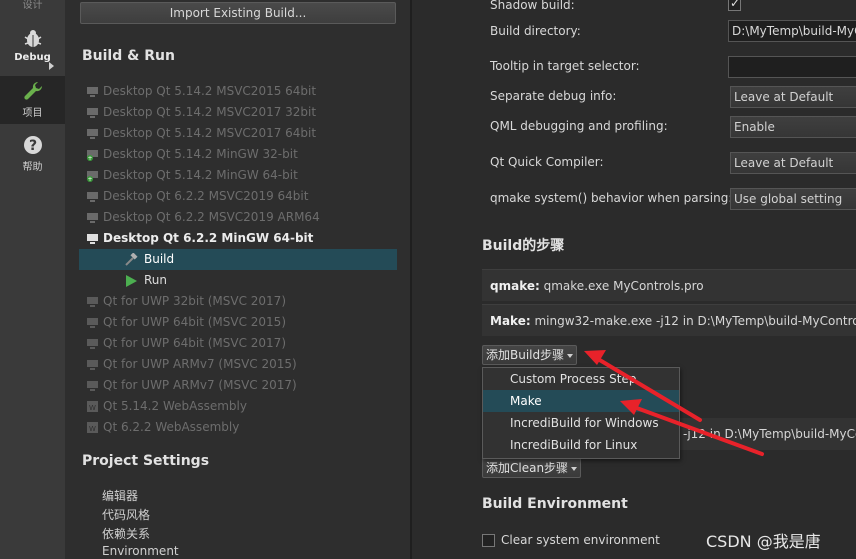 The height and width of the screenshot is (559, 856). Describe the element at coordinates (140, 551) in the screenshot. I see `project-settings-environment: Environment` at that location.